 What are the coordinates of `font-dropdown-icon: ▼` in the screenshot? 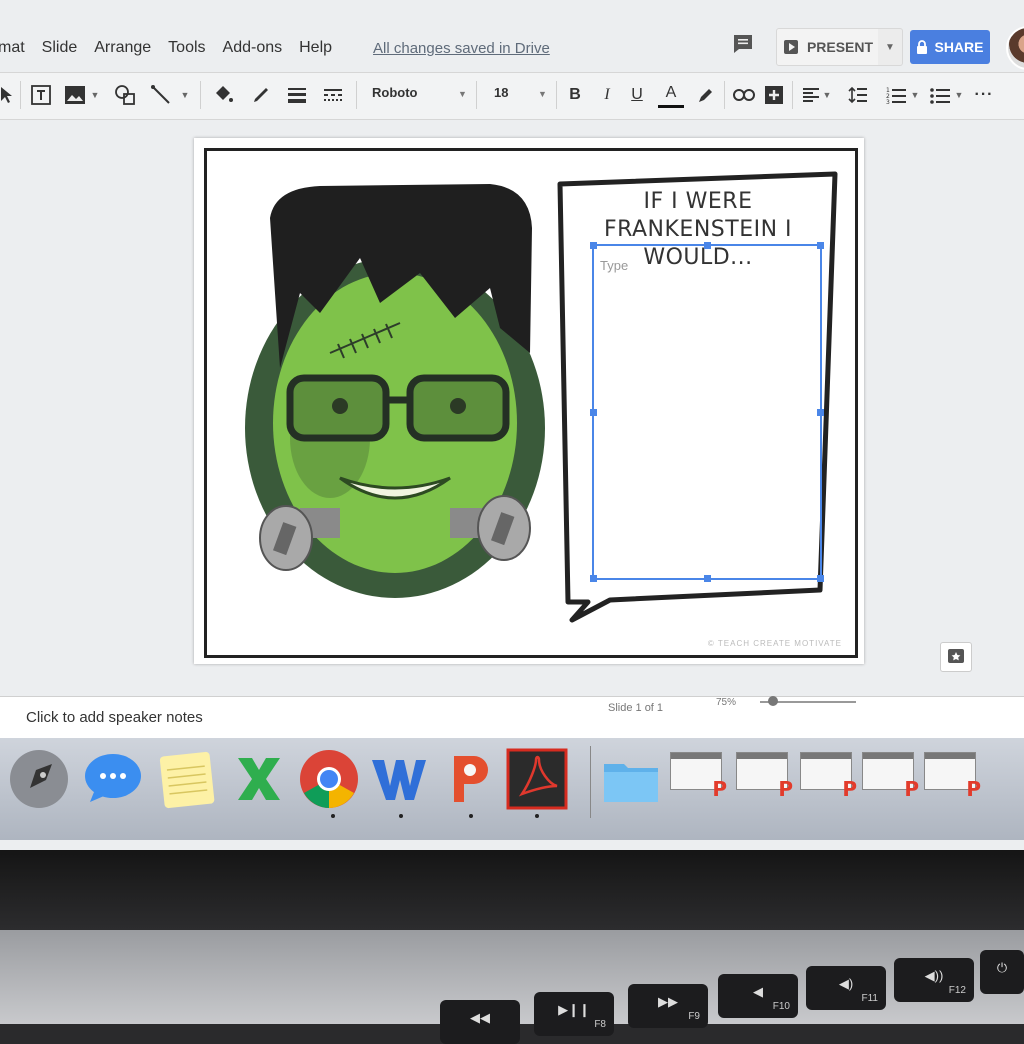 It's located at (462, 94).